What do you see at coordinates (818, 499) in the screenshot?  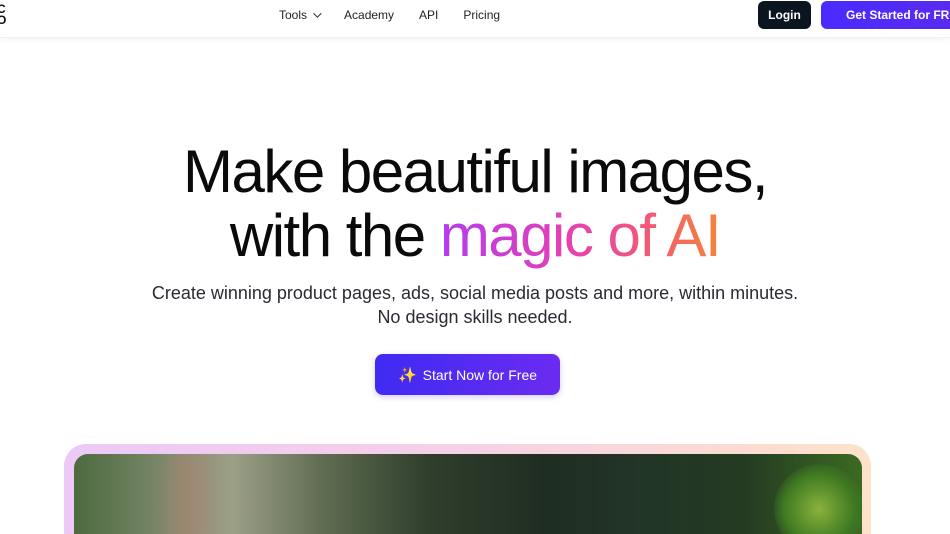 I see `image-leaf-detail` at bounding box center [818, 499].